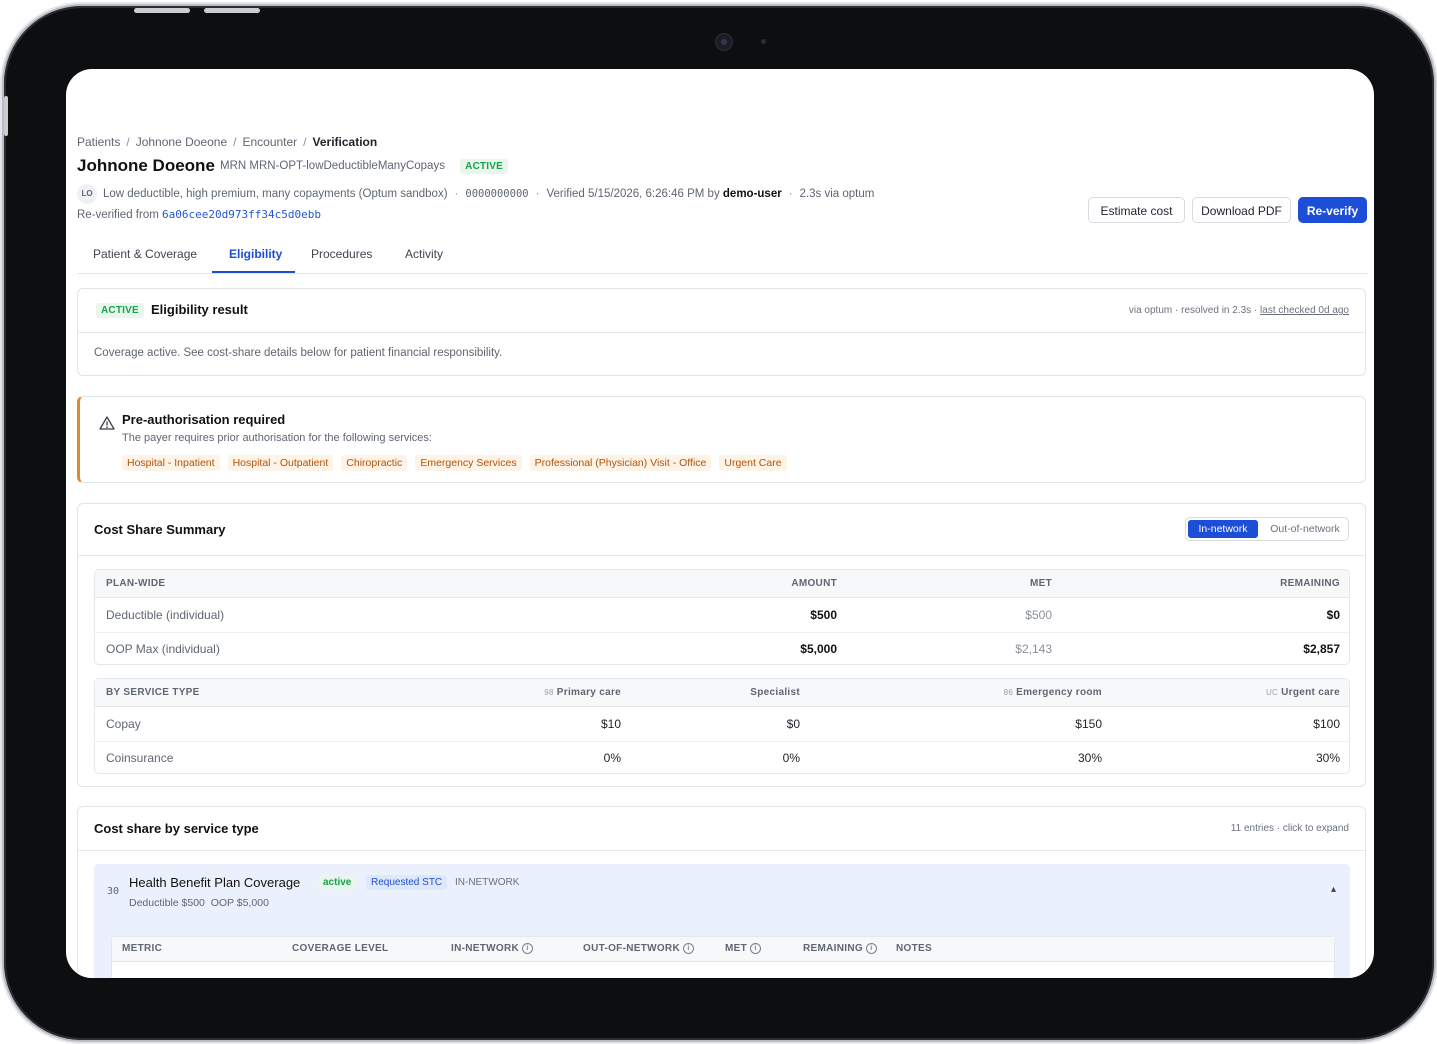 The height and width of the screenshot is (1044, 1437). I want to click on preauth-tag: Urgent Care, so click(753, 463).